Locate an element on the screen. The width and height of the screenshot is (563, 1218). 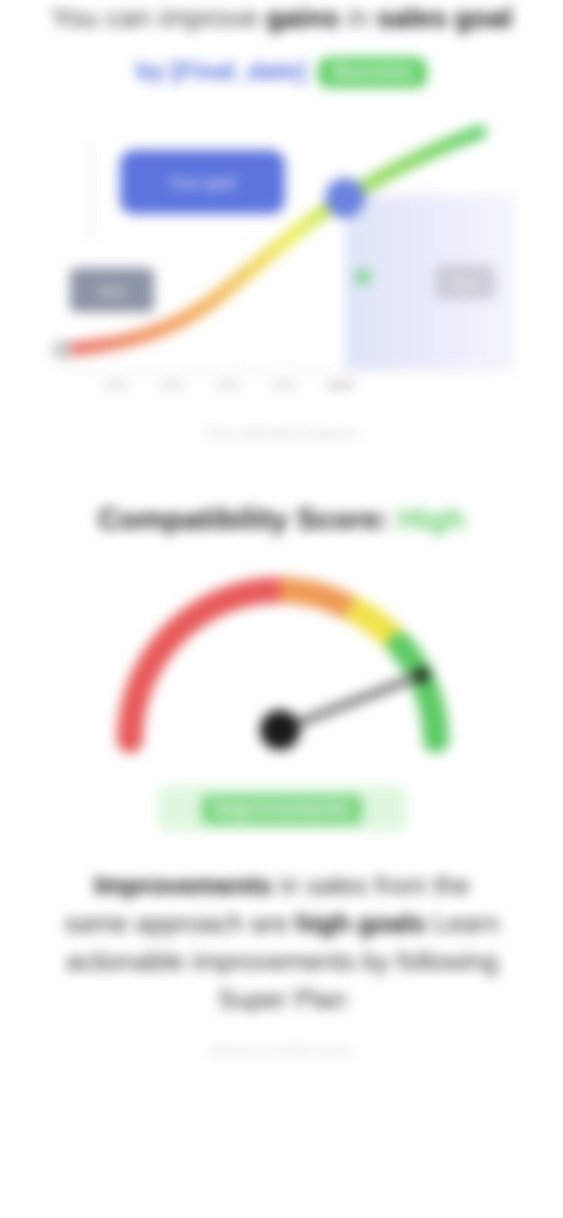
gauge-svg is located at coordinates (283, 665).